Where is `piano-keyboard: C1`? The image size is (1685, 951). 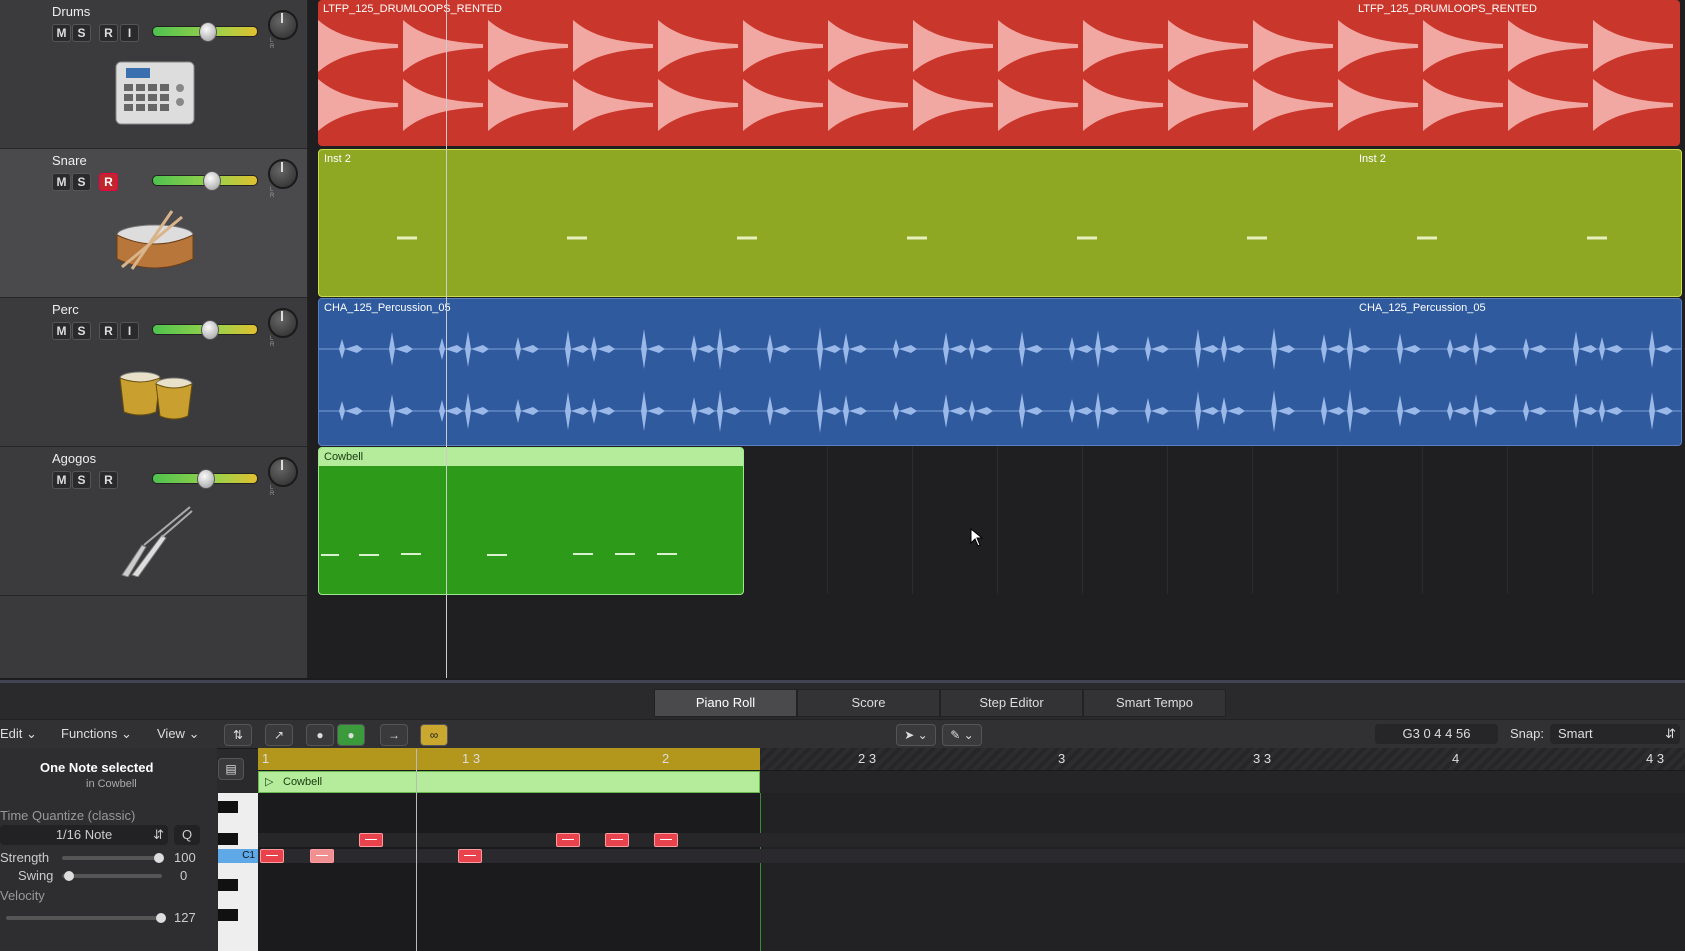 piano-keyboard: C1 is located at coordinates (238, 872).